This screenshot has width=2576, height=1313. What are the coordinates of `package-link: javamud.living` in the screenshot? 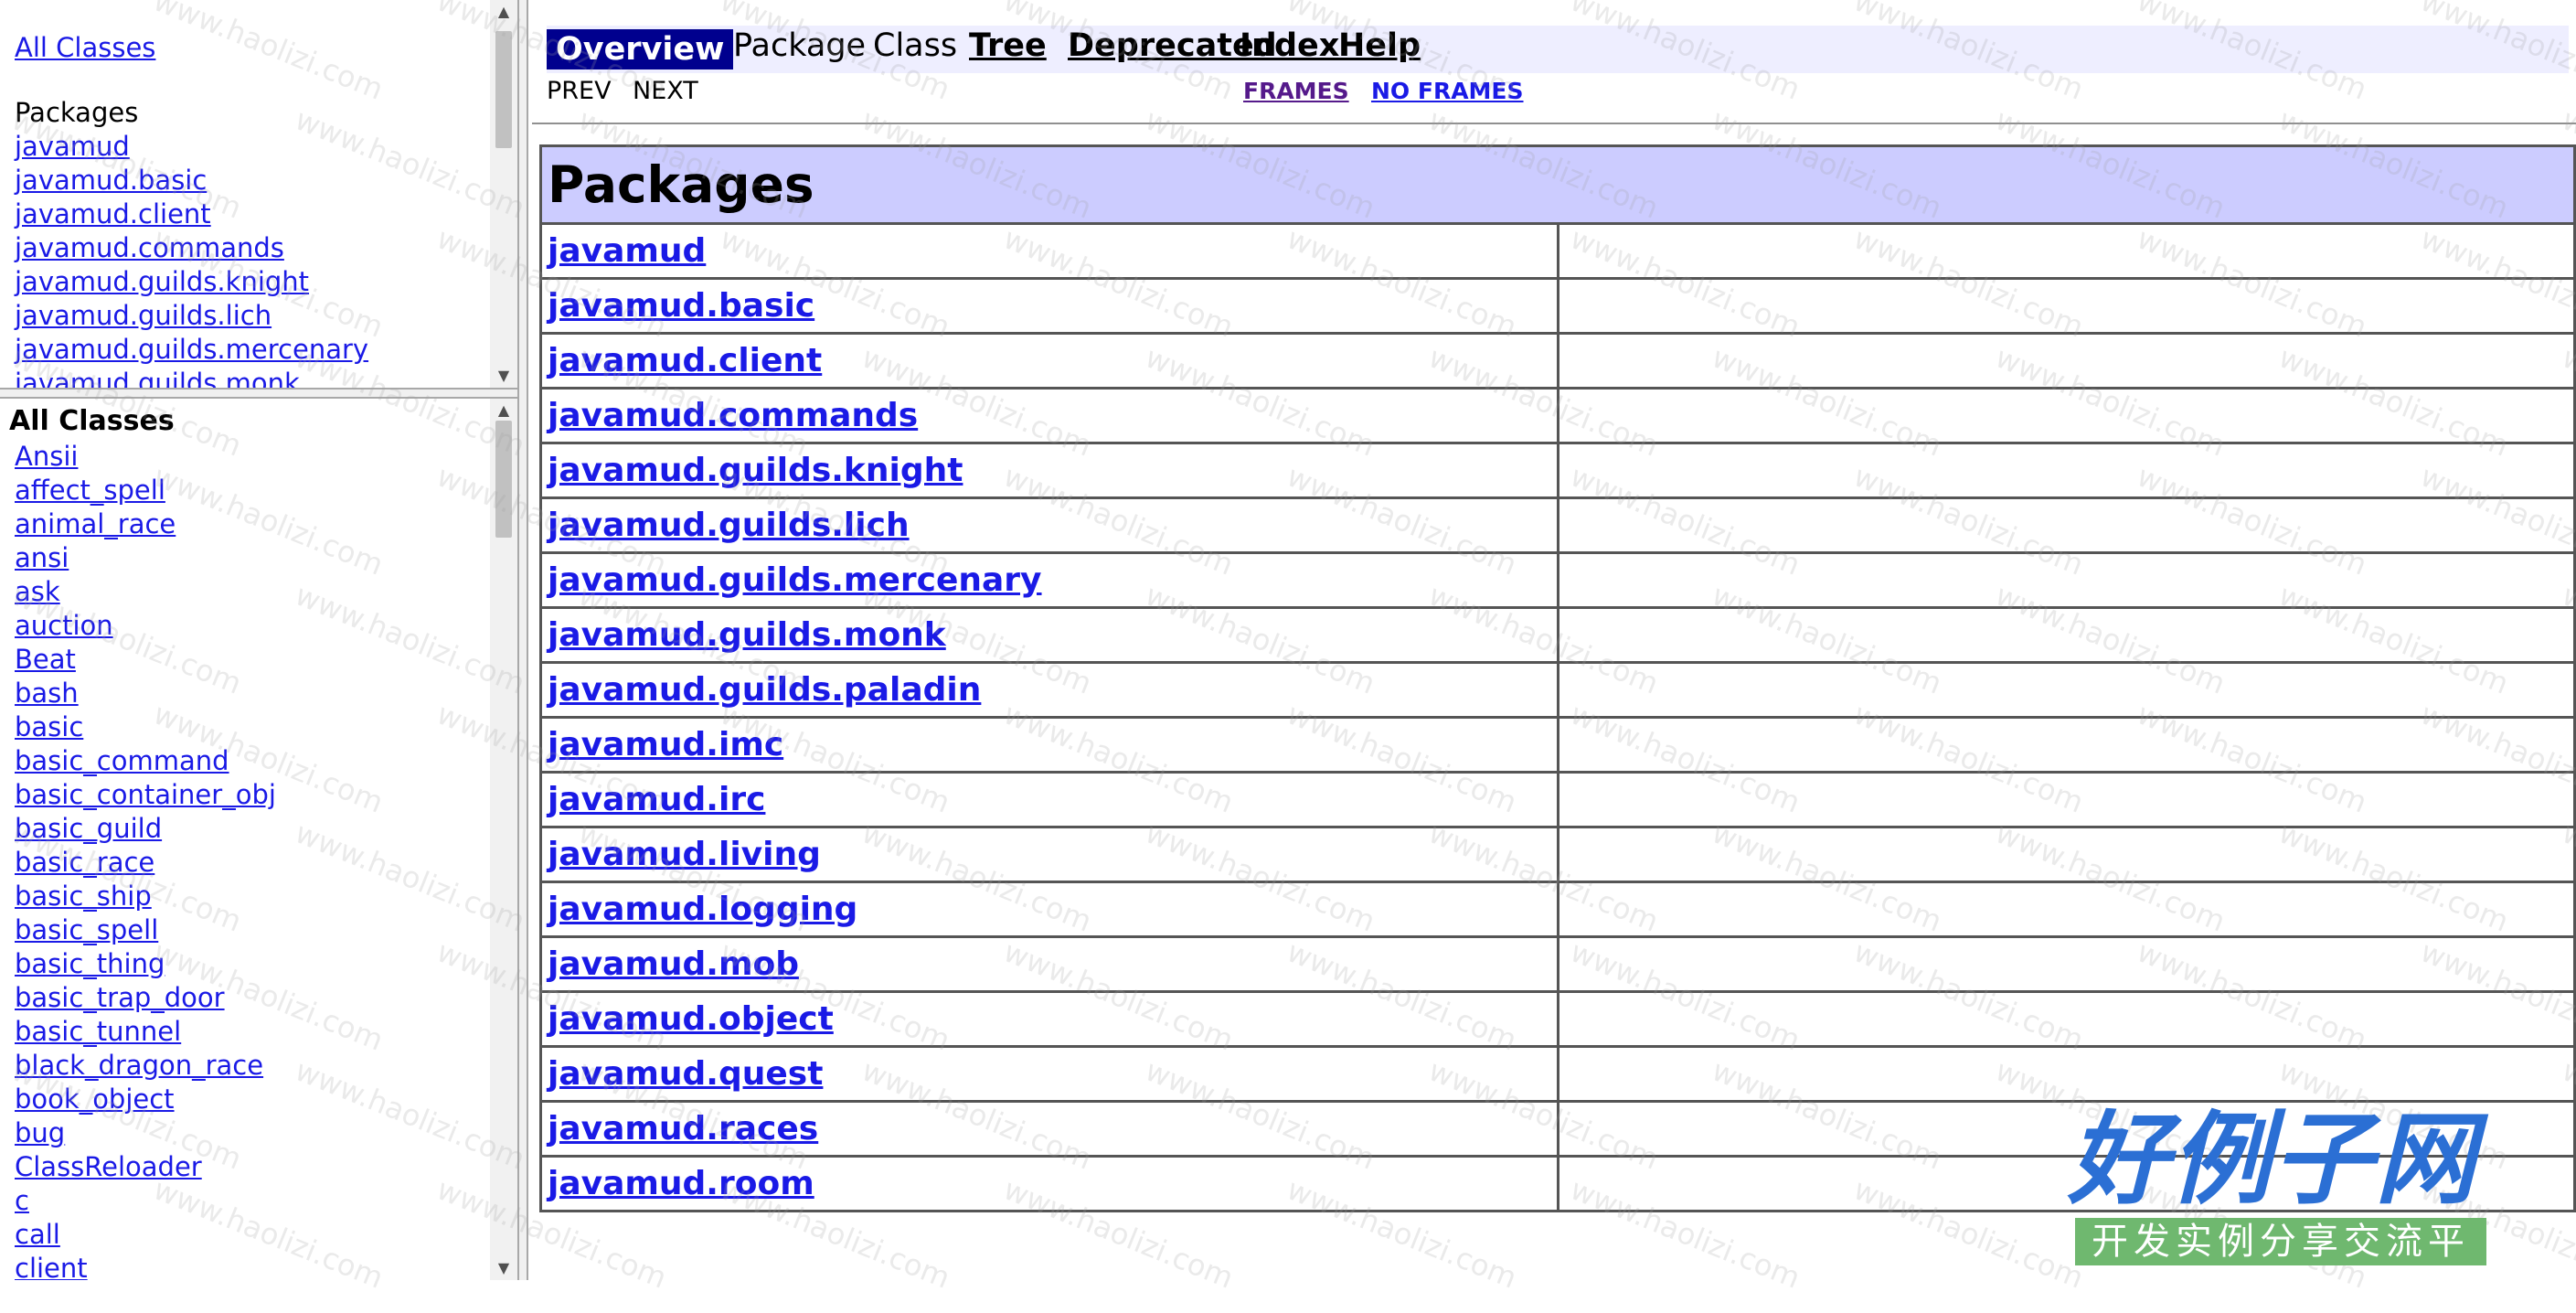 It's located at (684, 855).